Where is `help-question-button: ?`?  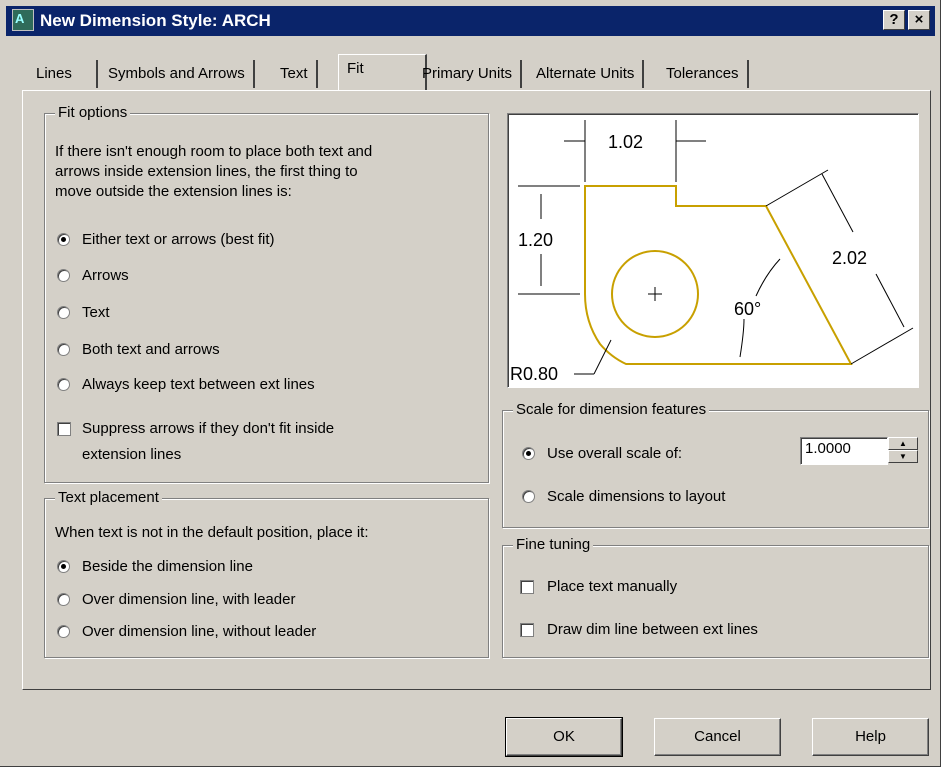
help-question-button: ? is located at coordinates (894, 20).